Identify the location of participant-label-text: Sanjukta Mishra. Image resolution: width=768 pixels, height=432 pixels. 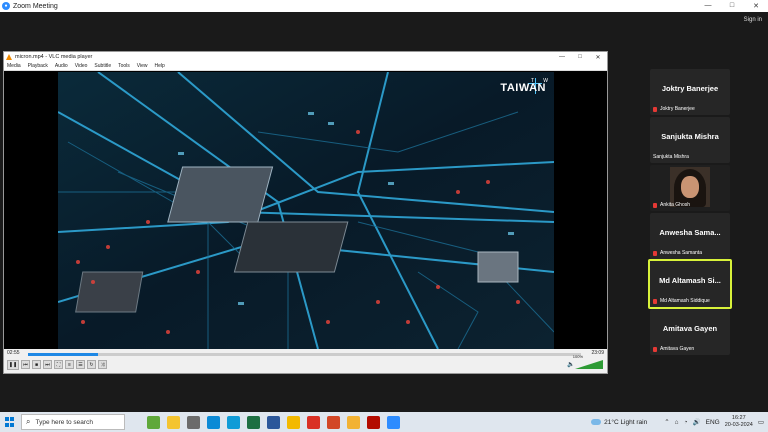
(671, 157).